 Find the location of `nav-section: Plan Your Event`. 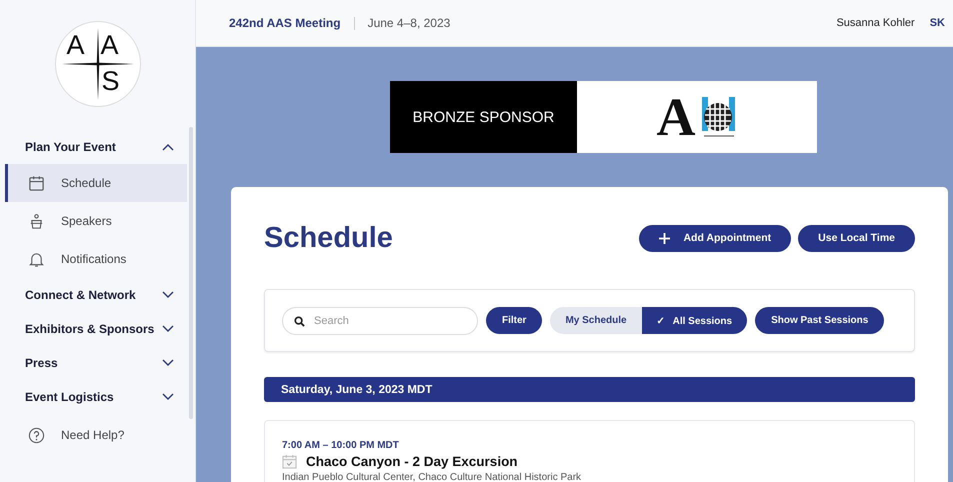

nav-section: Plan Your Event is located at coordinates (96, 147).